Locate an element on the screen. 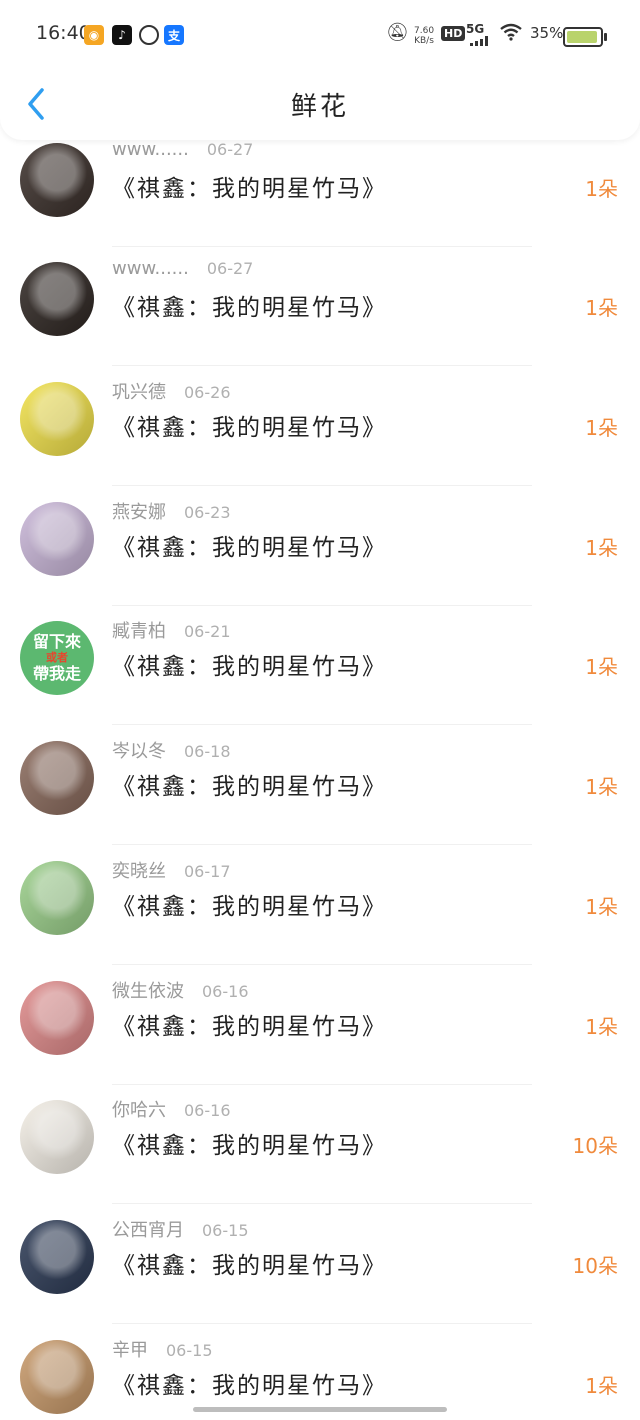  list-item: 留下來 或者 帶我走 臧青柏 06-21 《祺鑫：我的明星竹马》 1朵 is located at coordinates (320, 653).